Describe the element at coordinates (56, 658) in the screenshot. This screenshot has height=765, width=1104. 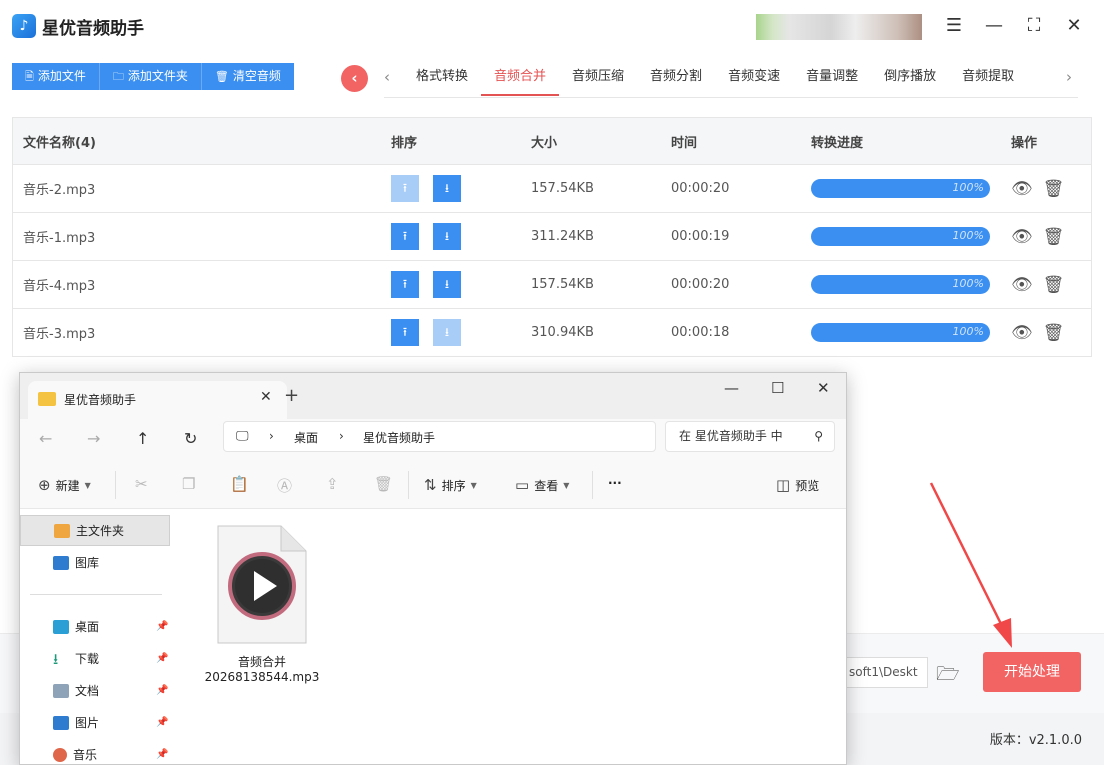
I see `download-icon: ⭳` at that location.